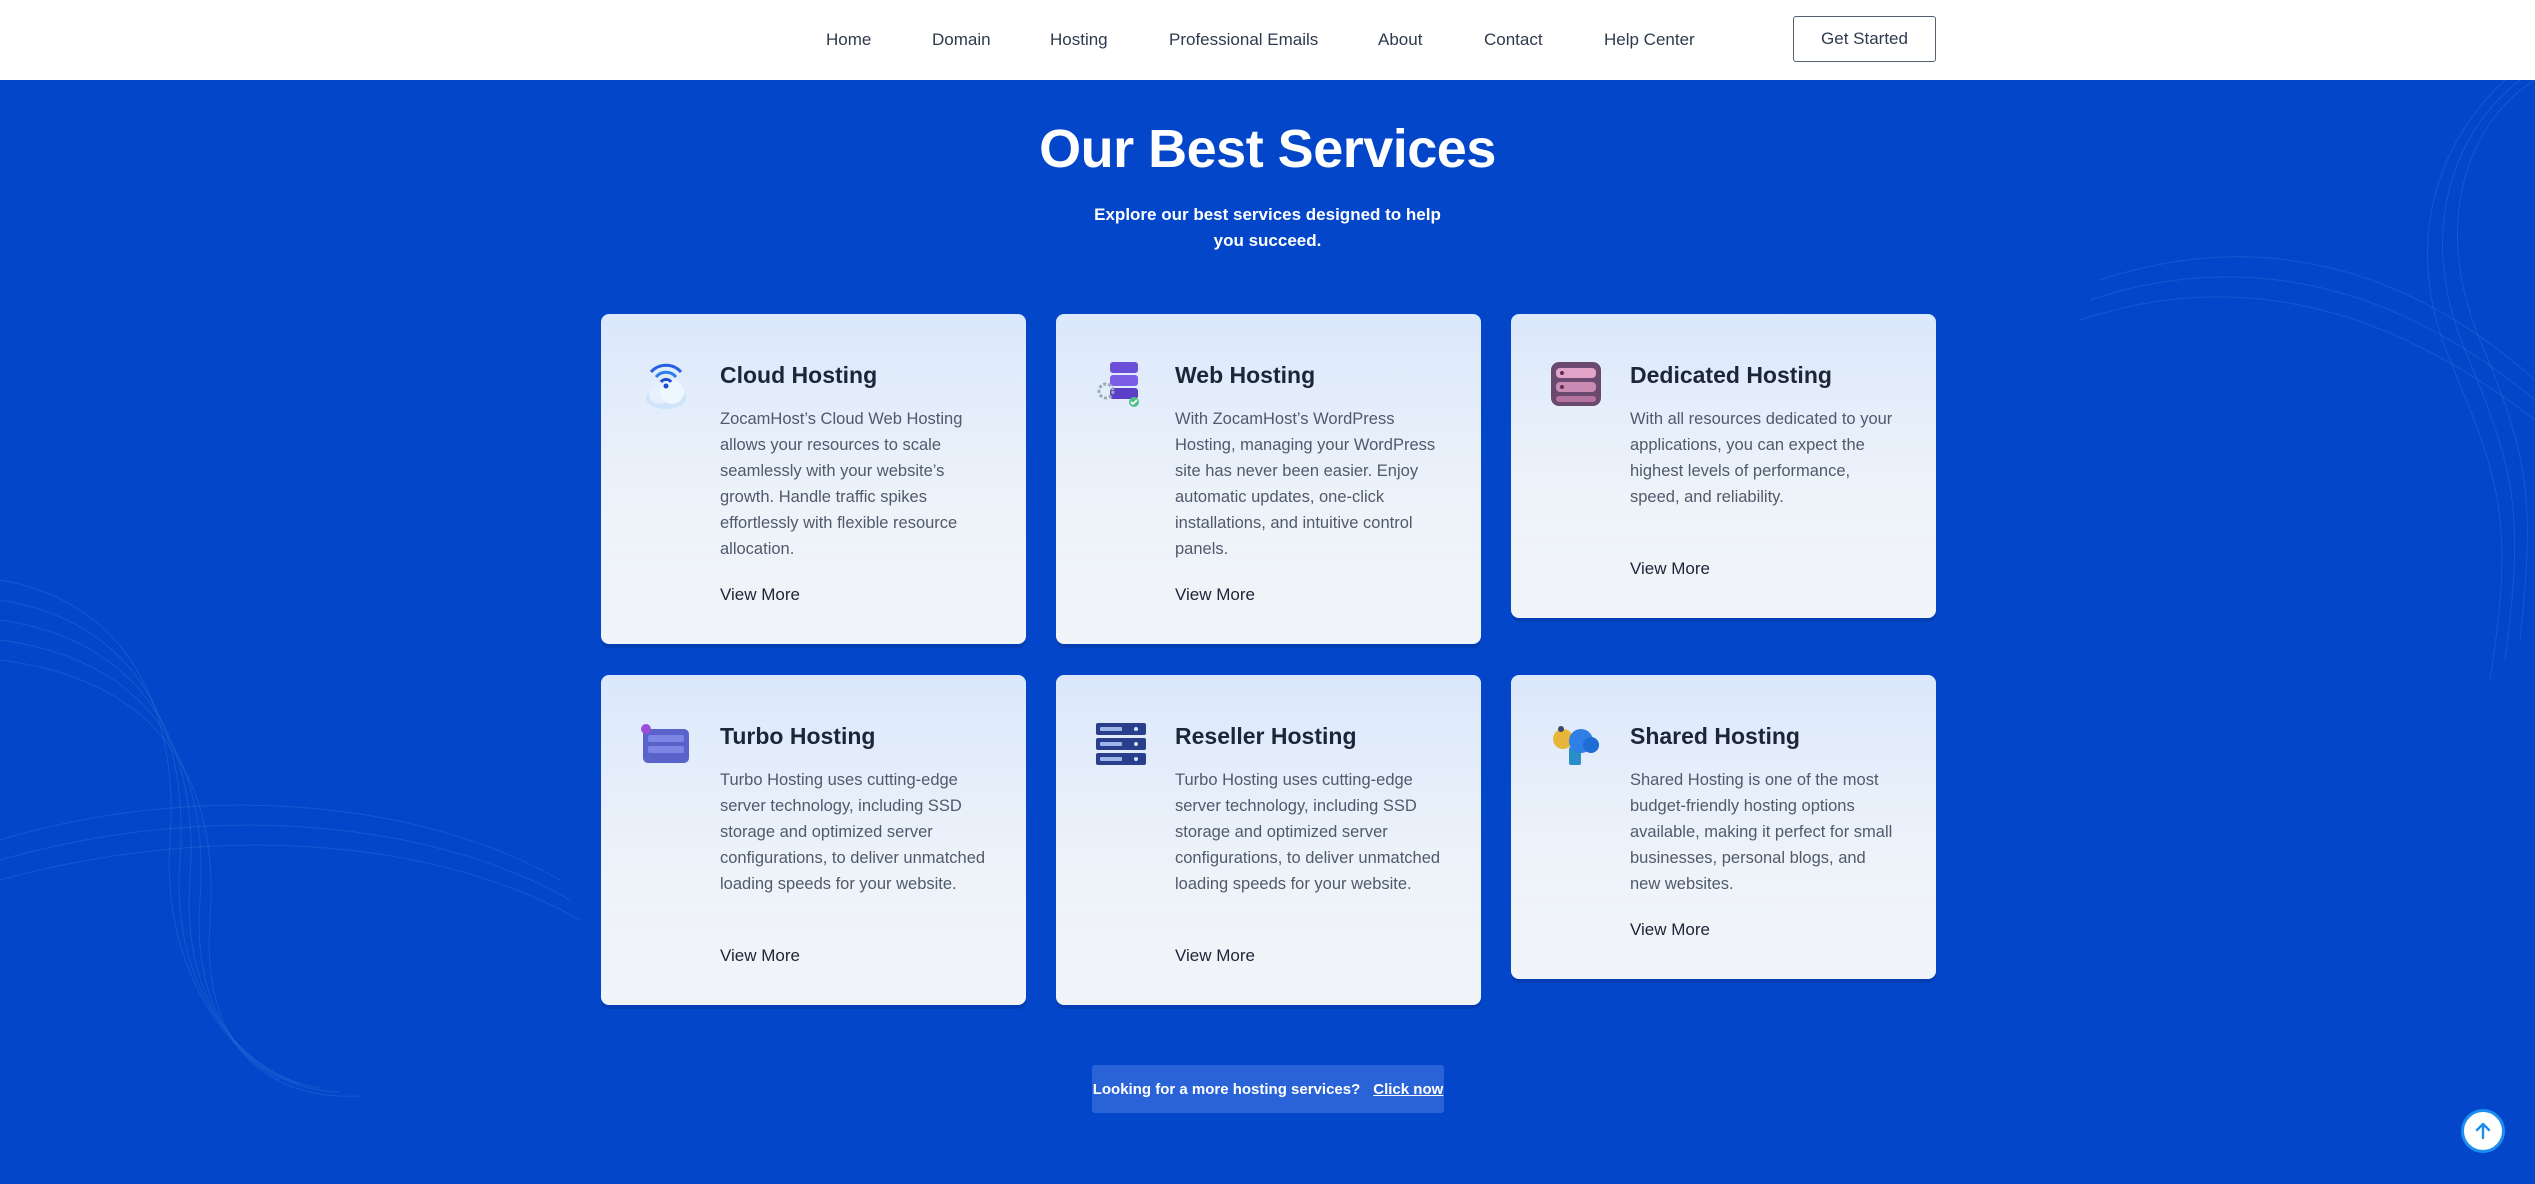 The image size is (2535, 1184). What do you see at coordinates (1245, 375) in the screenshot?
I see `card-title: Web Hosting` at bounding box center [1245, 375].